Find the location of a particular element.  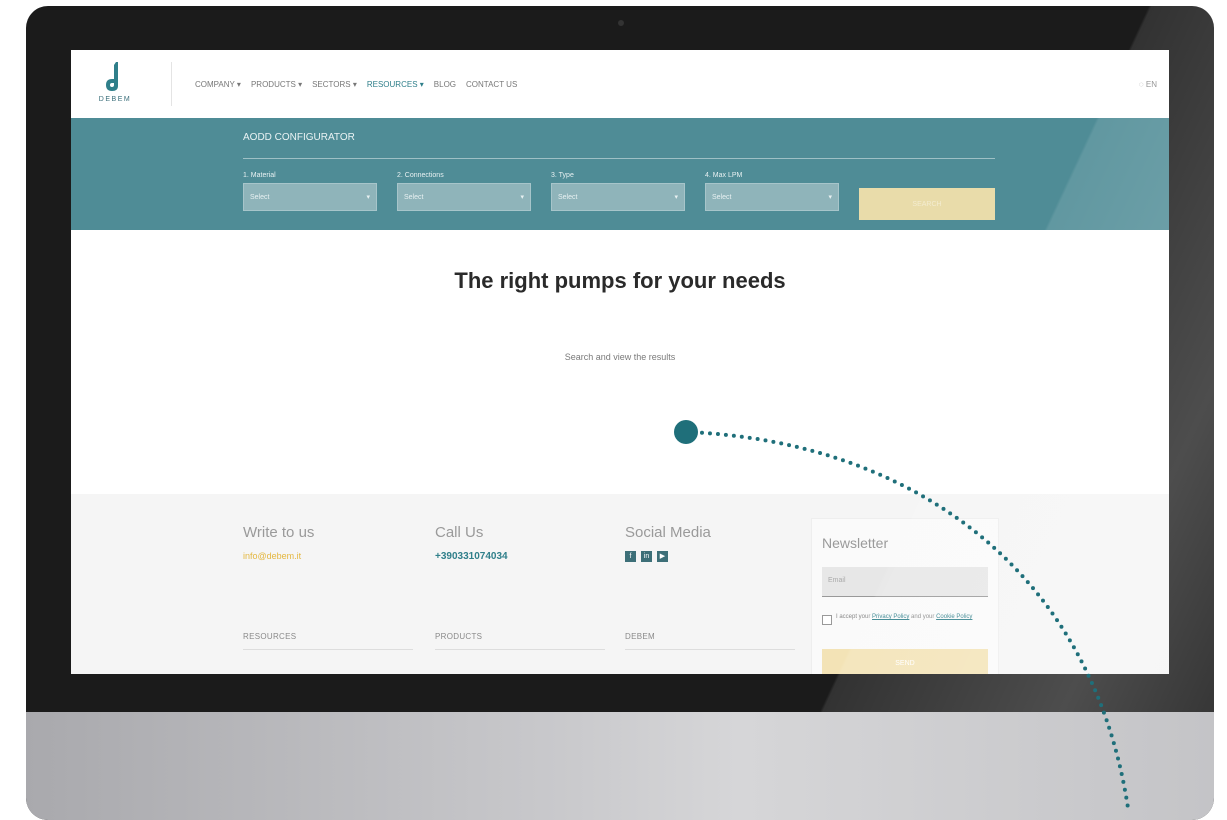

logo: DEBEM is located at coordinates (115, 84).